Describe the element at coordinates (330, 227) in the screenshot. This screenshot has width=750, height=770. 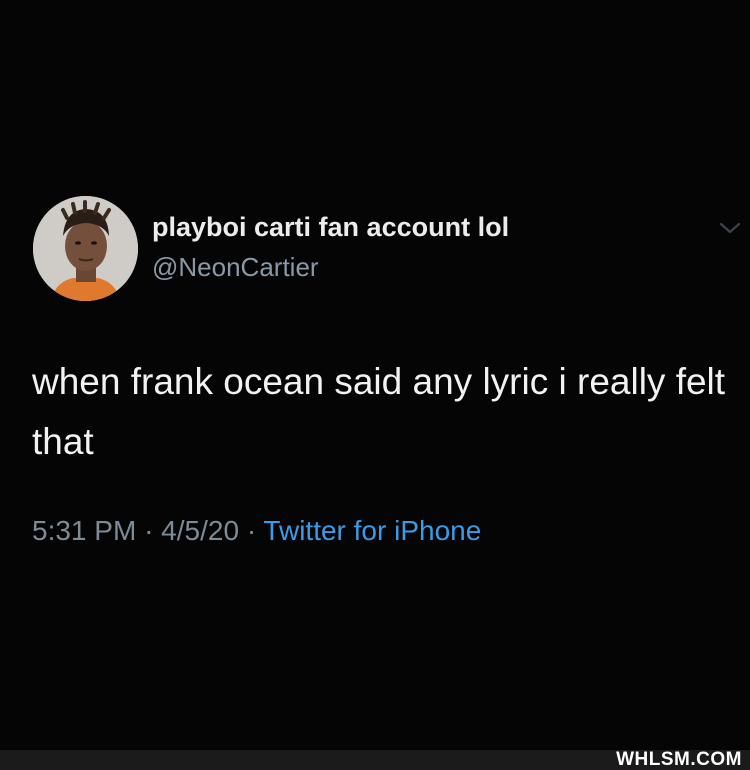
I see `display-name: playboi carti fan account lol` at that location.